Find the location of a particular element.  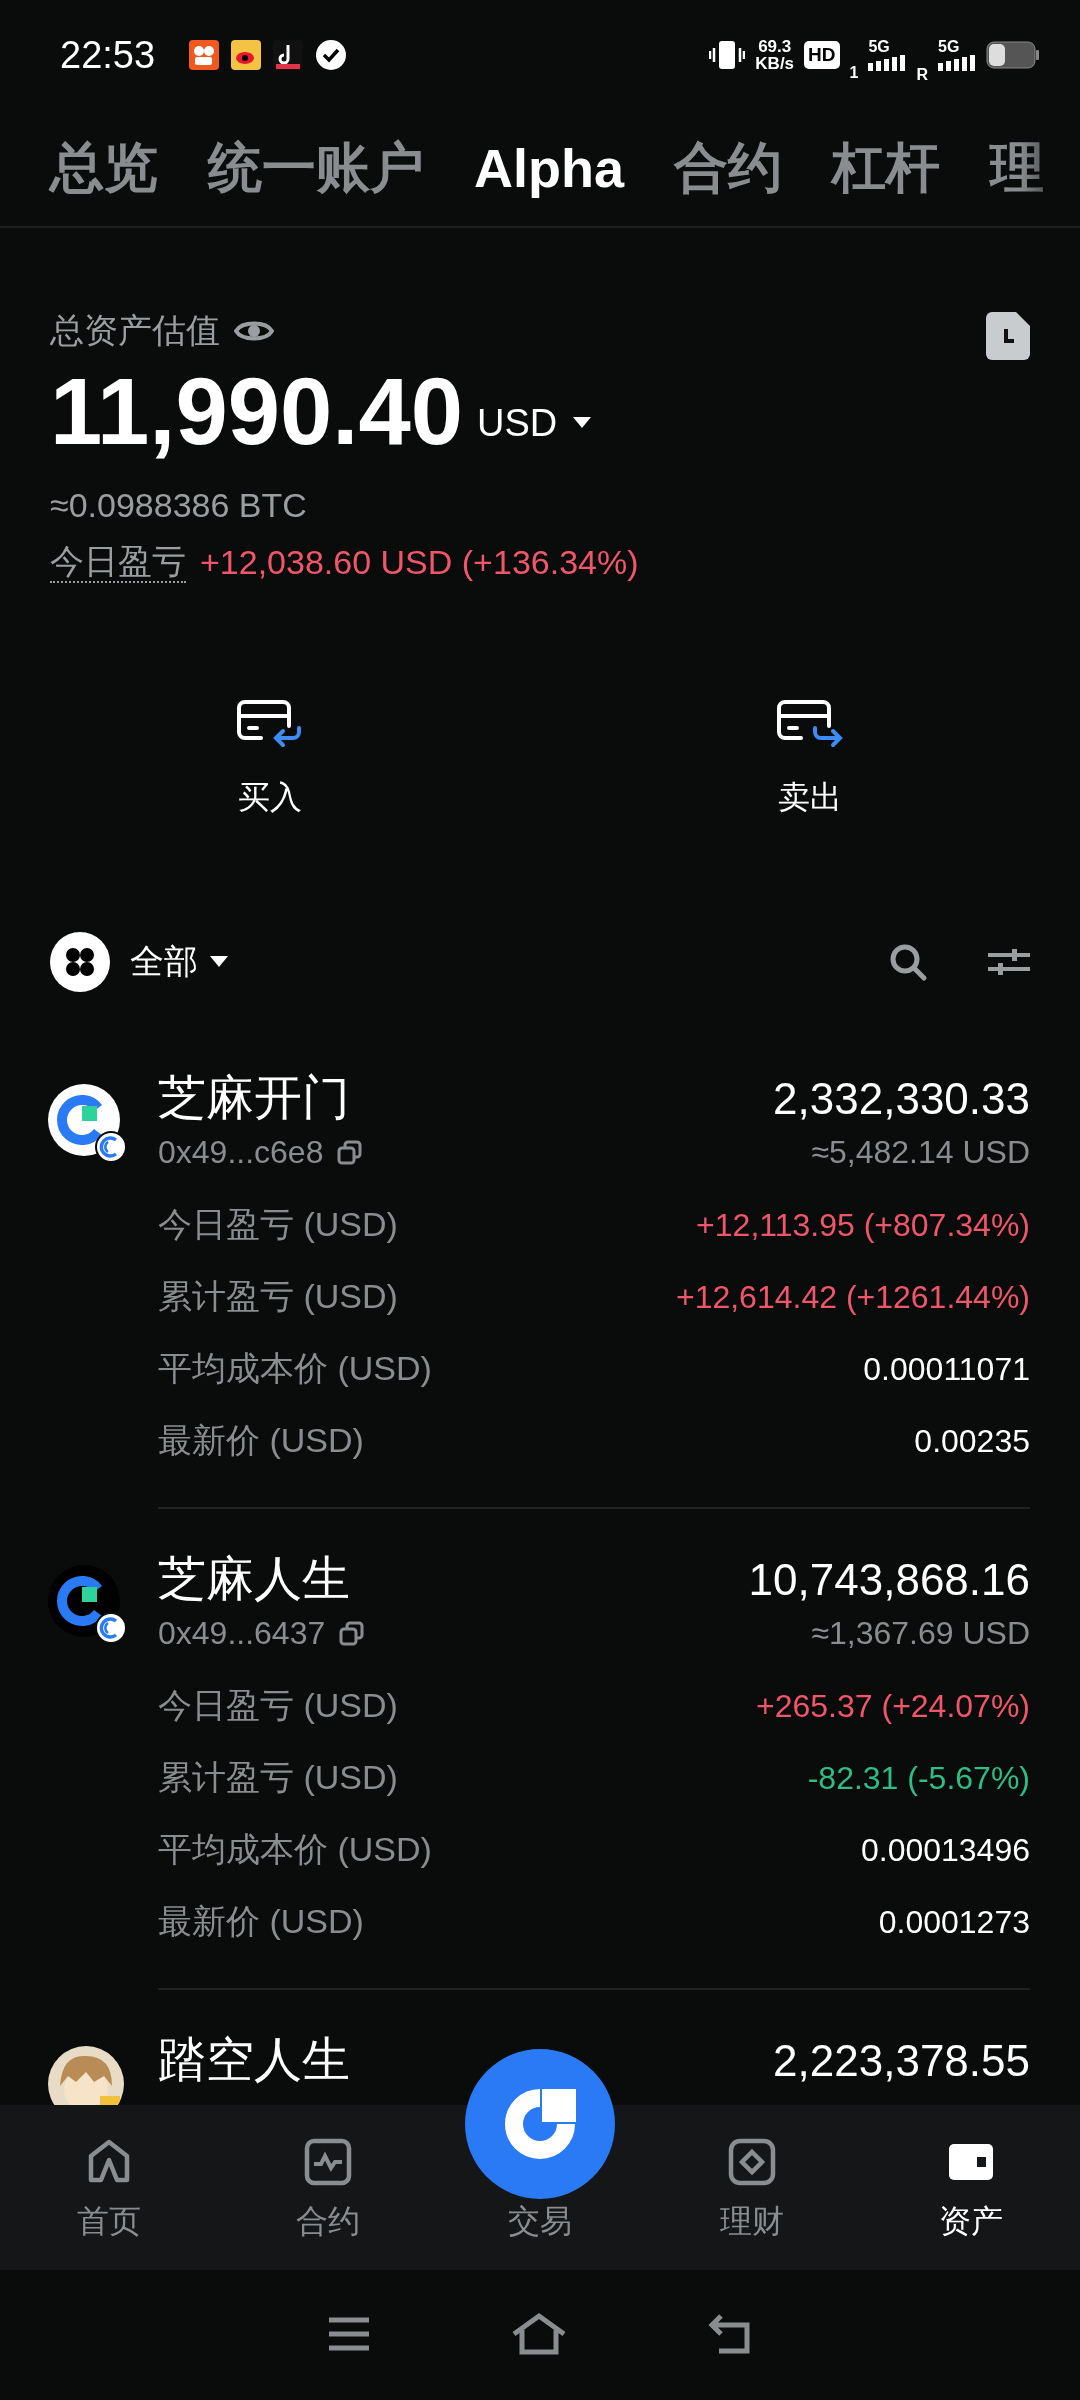

nav-tab: 理财 is located at coordinates (752, 2187).